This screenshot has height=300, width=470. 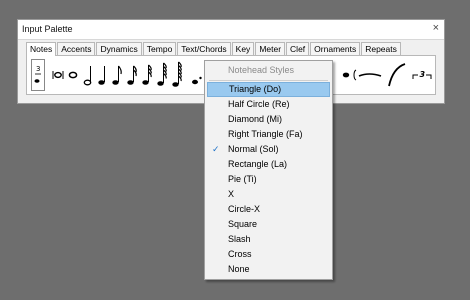 I want to click on close-icon: ×, so click(x=436, y=28).